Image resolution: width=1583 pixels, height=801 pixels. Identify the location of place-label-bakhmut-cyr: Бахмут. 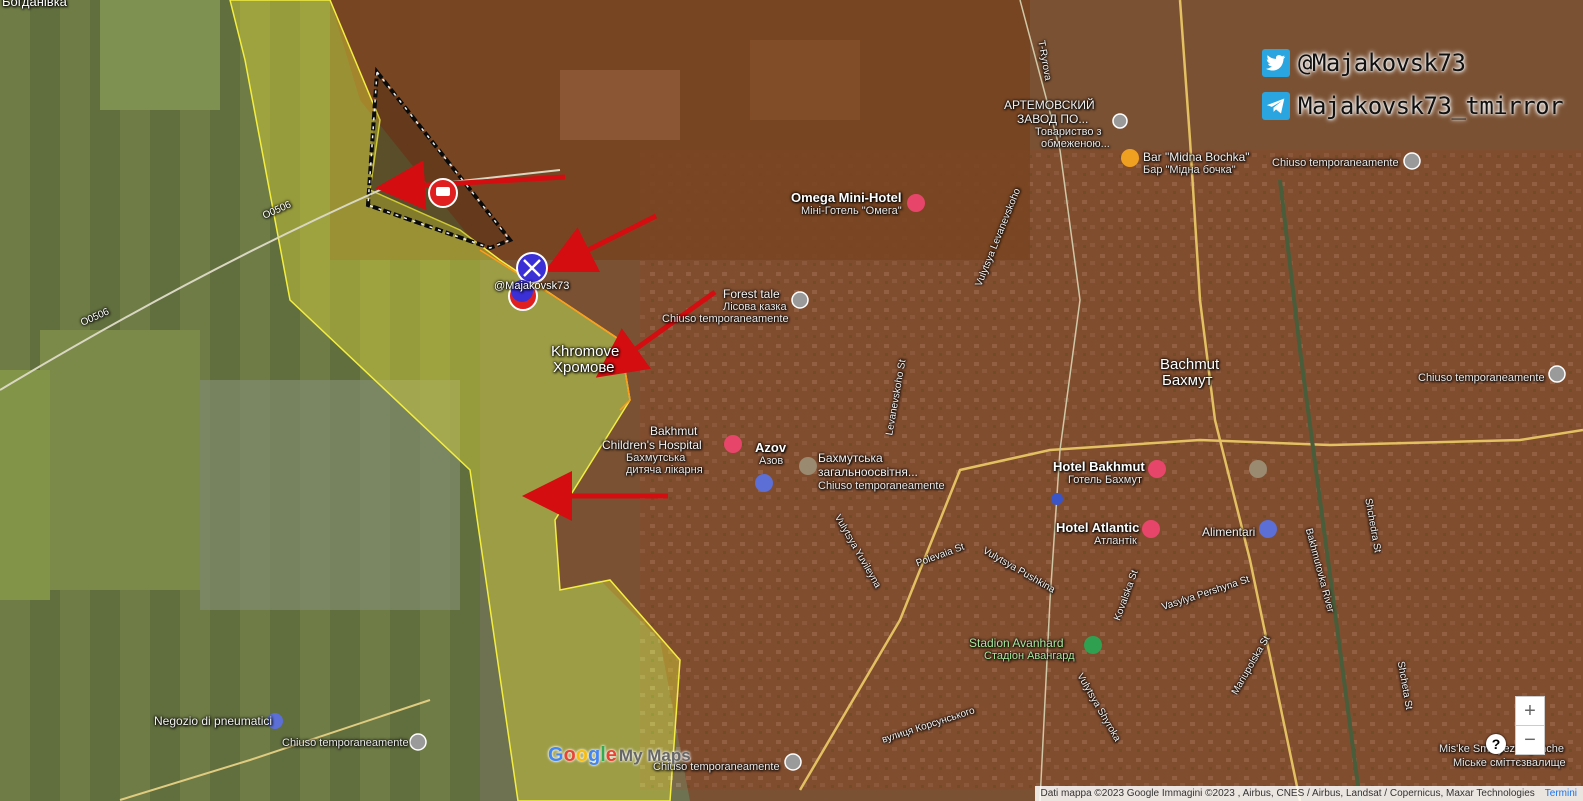
(1187, 380).